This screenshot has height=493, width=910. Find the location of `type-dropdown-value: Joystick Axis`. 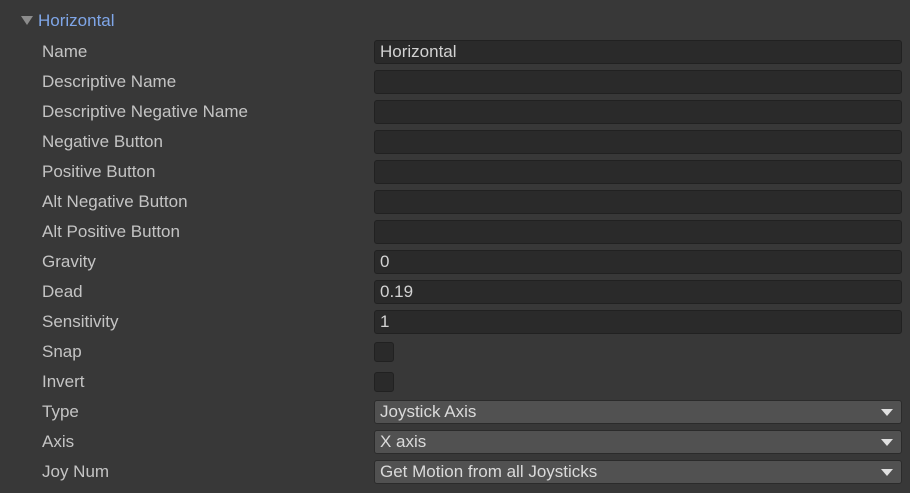

type-dropdown-value: Joystick Axis is located at coordinates (428, 411).